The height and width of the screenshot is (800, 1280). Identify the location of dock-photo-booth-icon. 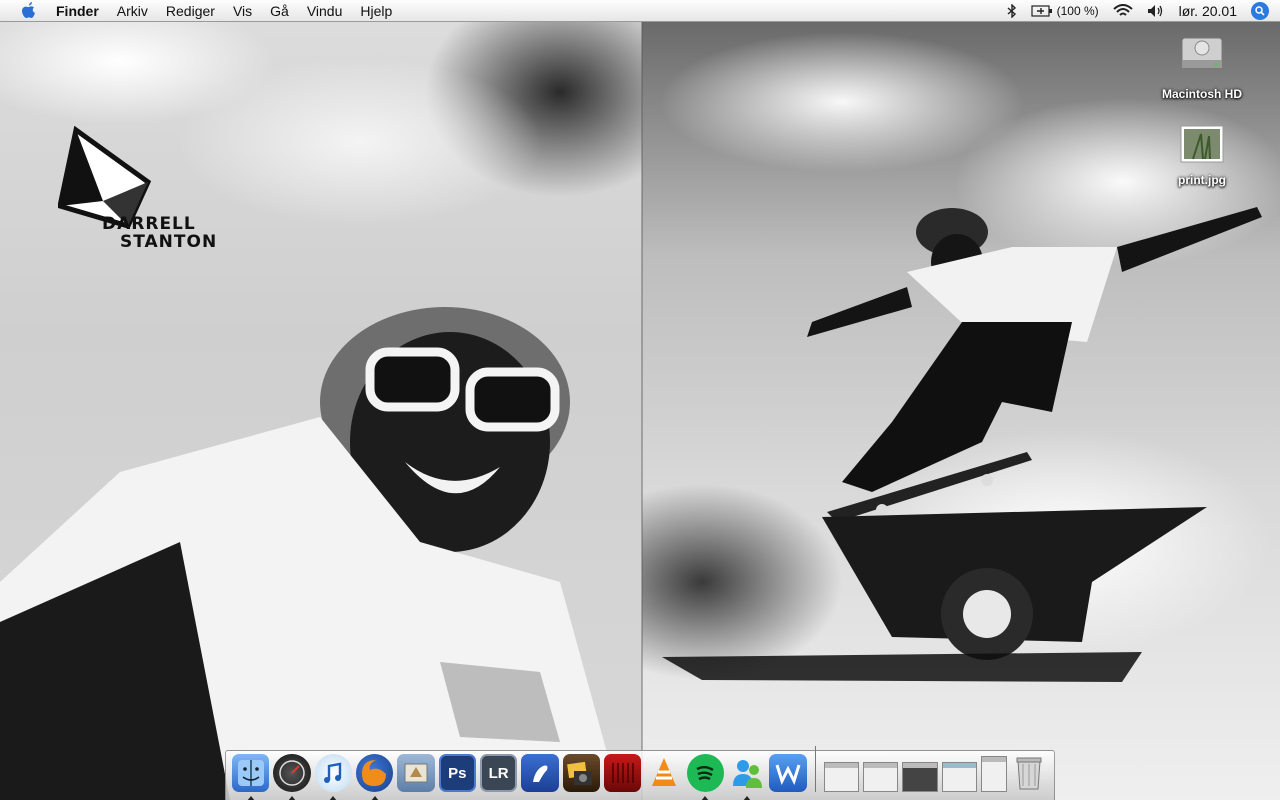
(622, 773).